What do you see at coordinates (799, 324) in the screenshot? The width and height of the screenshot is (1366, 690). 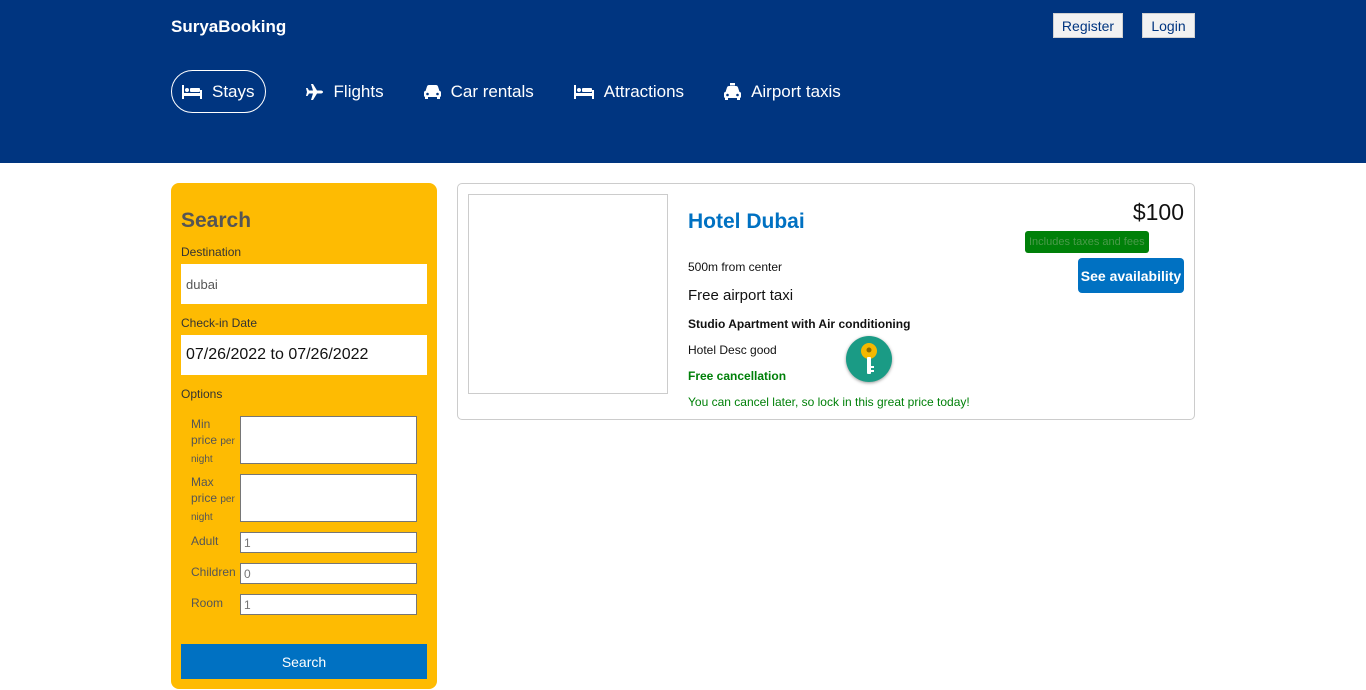 I see `room-type: Studio Apartment with Air conditioning` at bounding box center [799, 324].